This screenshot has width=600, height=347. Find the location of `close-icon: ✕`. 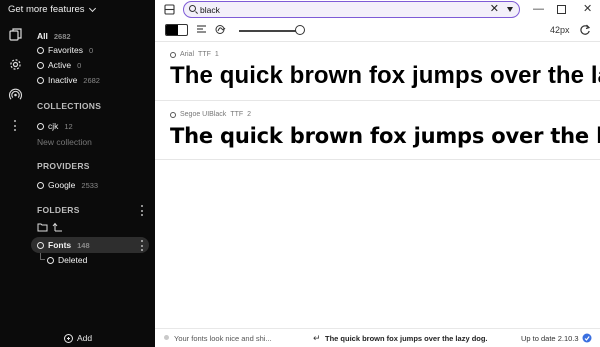

close-icon: ✕ is located at coordinates (587, 9).